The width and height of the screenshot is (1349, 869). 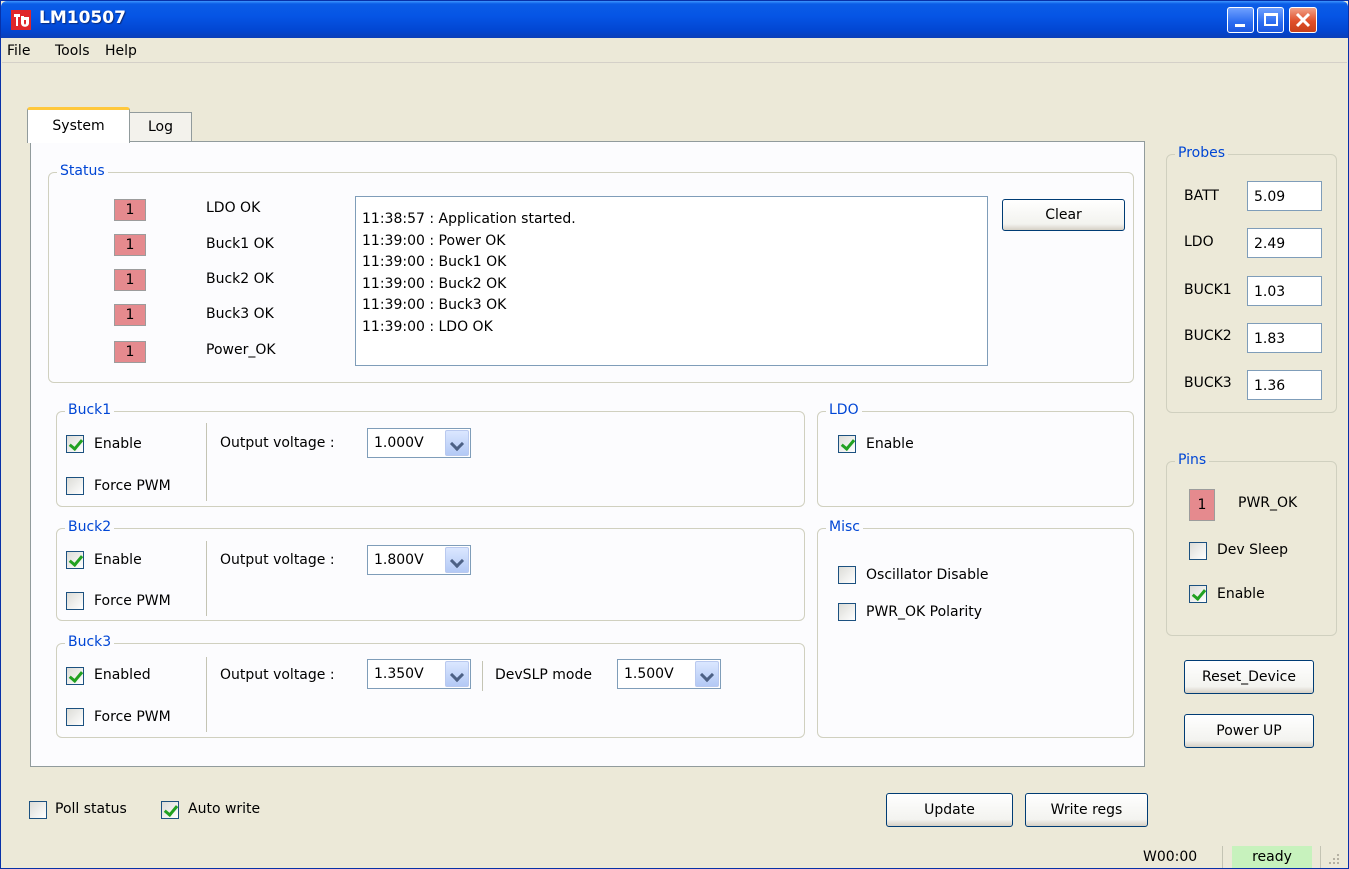 I want to click on ldo-ok-indicator: 1, so click(x=130, y=210).